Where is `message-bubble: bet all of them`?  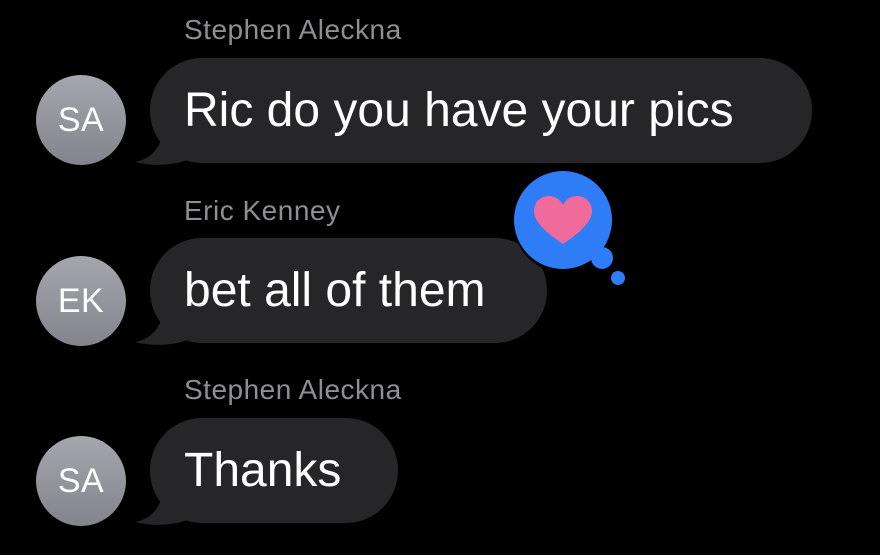
message-bubble: bet all of them is located at coordinates (348, 290).